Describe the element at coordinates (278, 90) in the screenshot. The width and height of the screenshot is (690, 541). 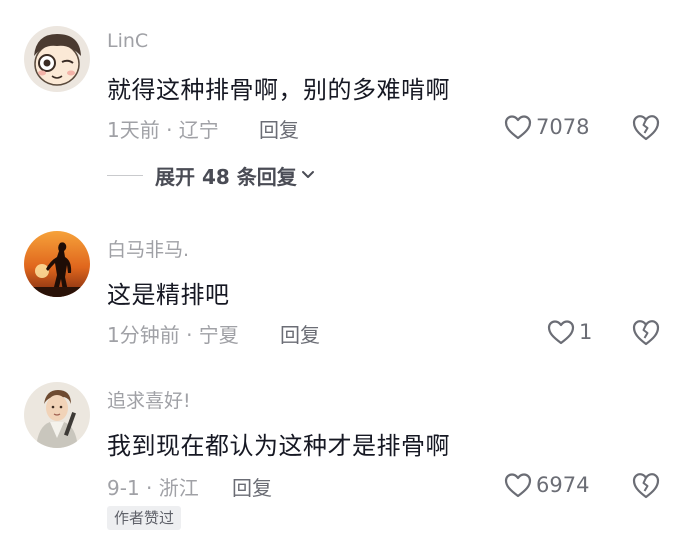
I see `comment-text: 就得这种排骨啊，别的多难啃啊` at that location.